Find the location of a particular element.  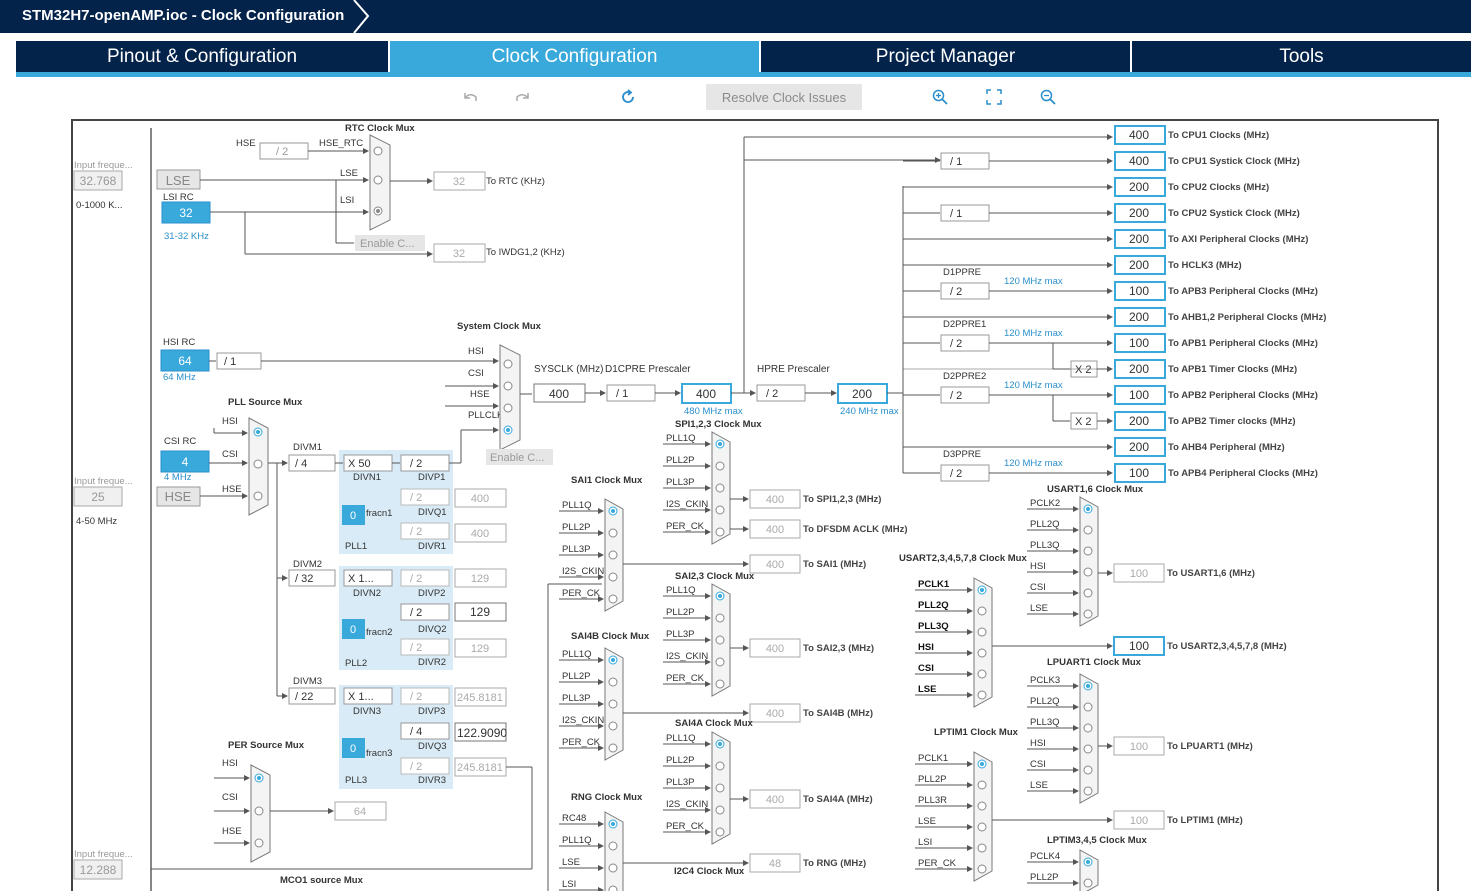

pll1-divp-value: / 2 is located at coordinates (416, 464).